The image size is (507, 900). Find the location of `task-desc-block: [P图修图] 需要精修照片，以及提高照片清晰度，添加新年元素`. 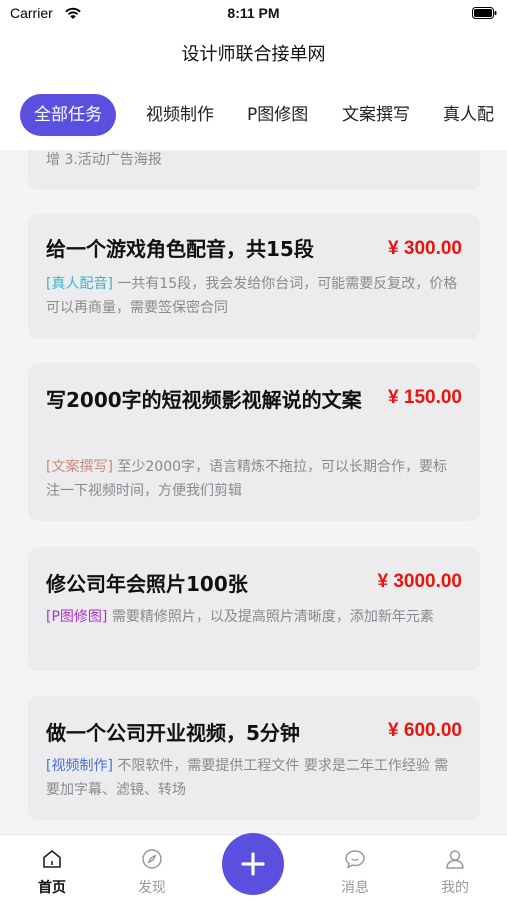

task-desc-block: [P图修图] 需要精修照片，以及提高照片清晰度，添加新年元素 is located at coordinates (252, 617).